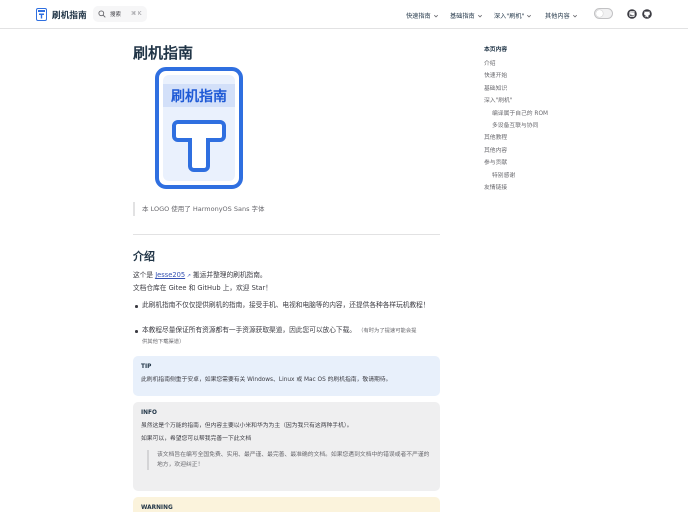 The width and height of the screenshot is (688, 512). I want to click on github-icon, so click(647, 14).